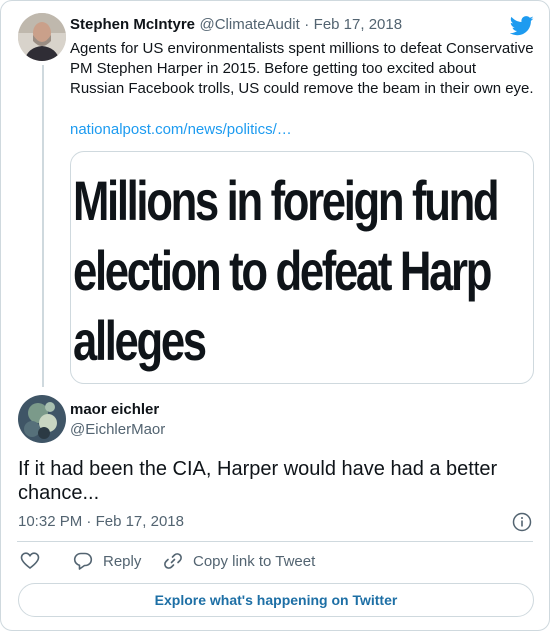 This screenshot has width=550, height=631. Describe the element at coordinates (117, 410) in the screenshot. I see `reply-author-name: maor eichler` at that location.